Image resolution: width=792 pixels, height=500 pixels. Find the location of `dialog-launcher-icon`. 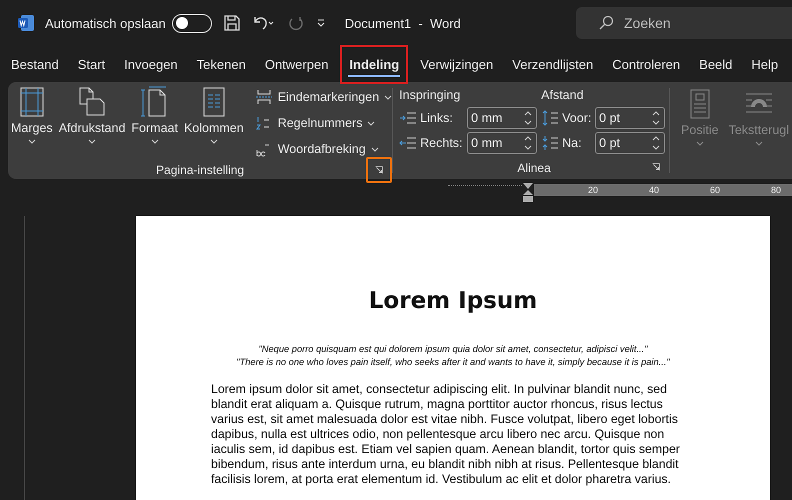

dialog-launcher-icon is located at coordinates (379, 170).